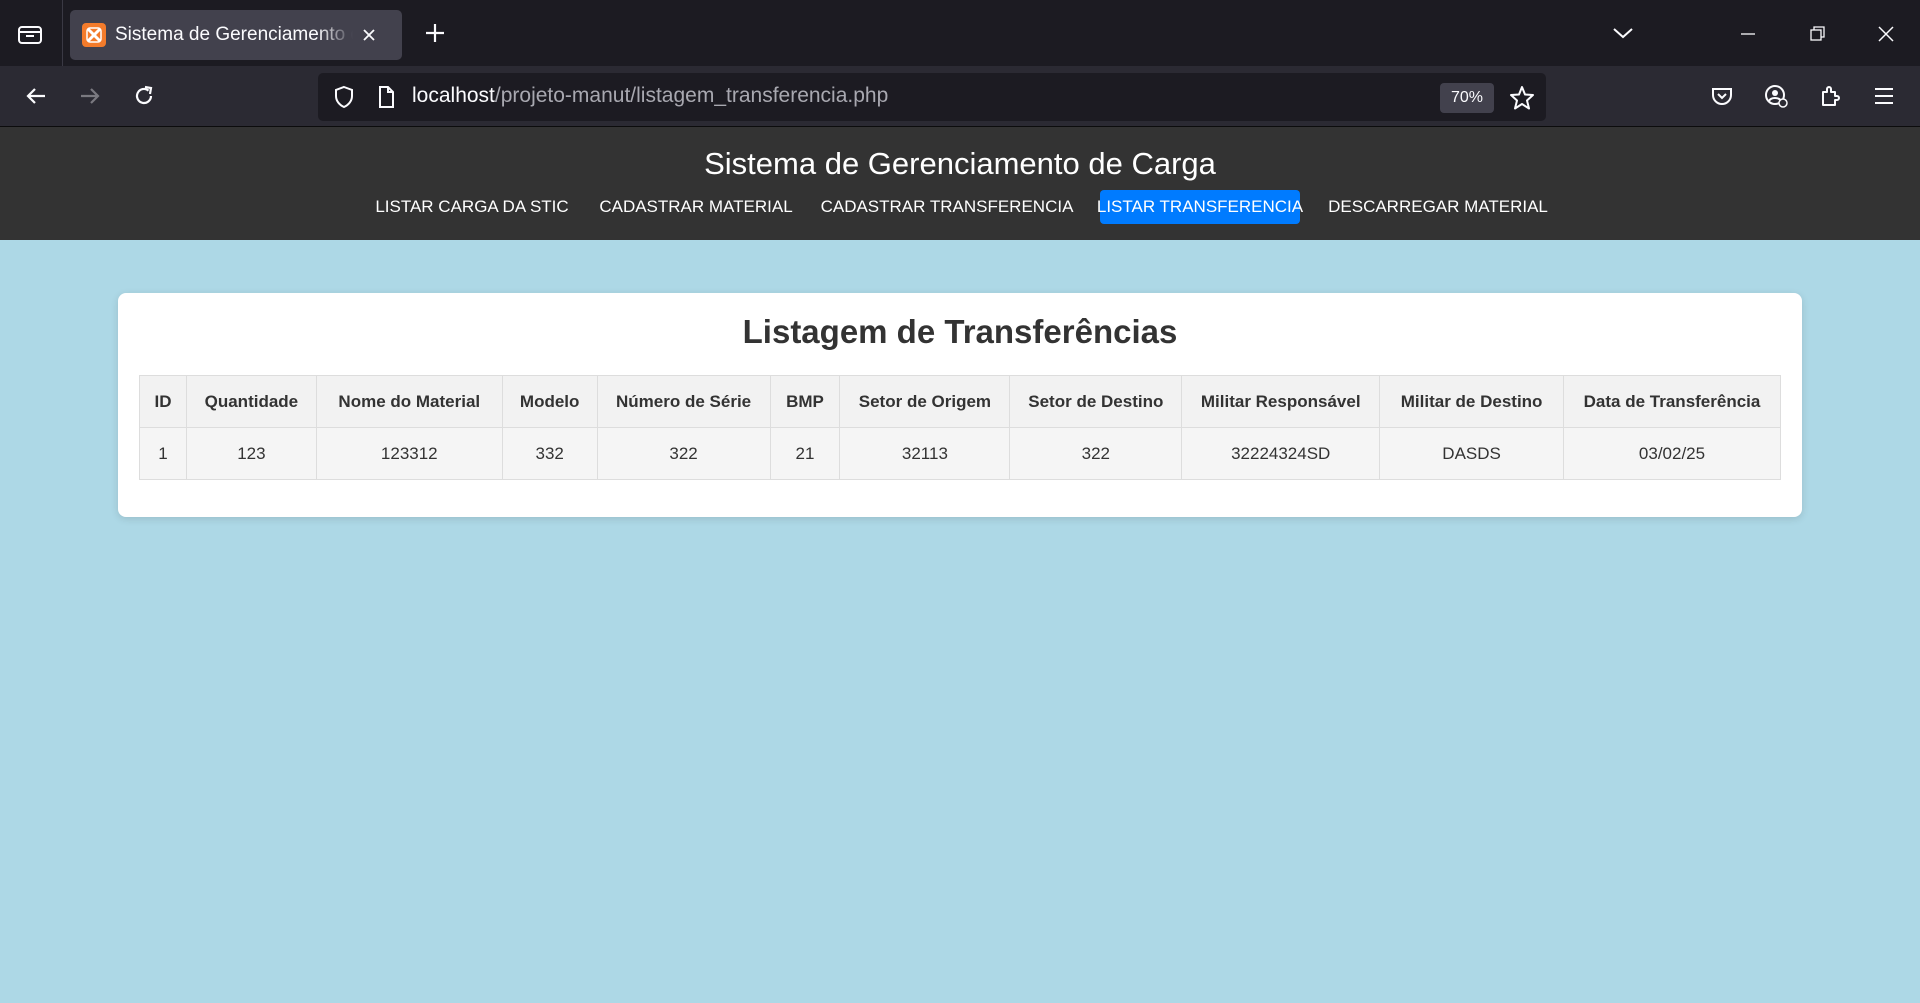 The image size is (1920, 1003). Describe the element at coordinates (1886, 34) in the screenshot. I see `close-window-icon` at that location.